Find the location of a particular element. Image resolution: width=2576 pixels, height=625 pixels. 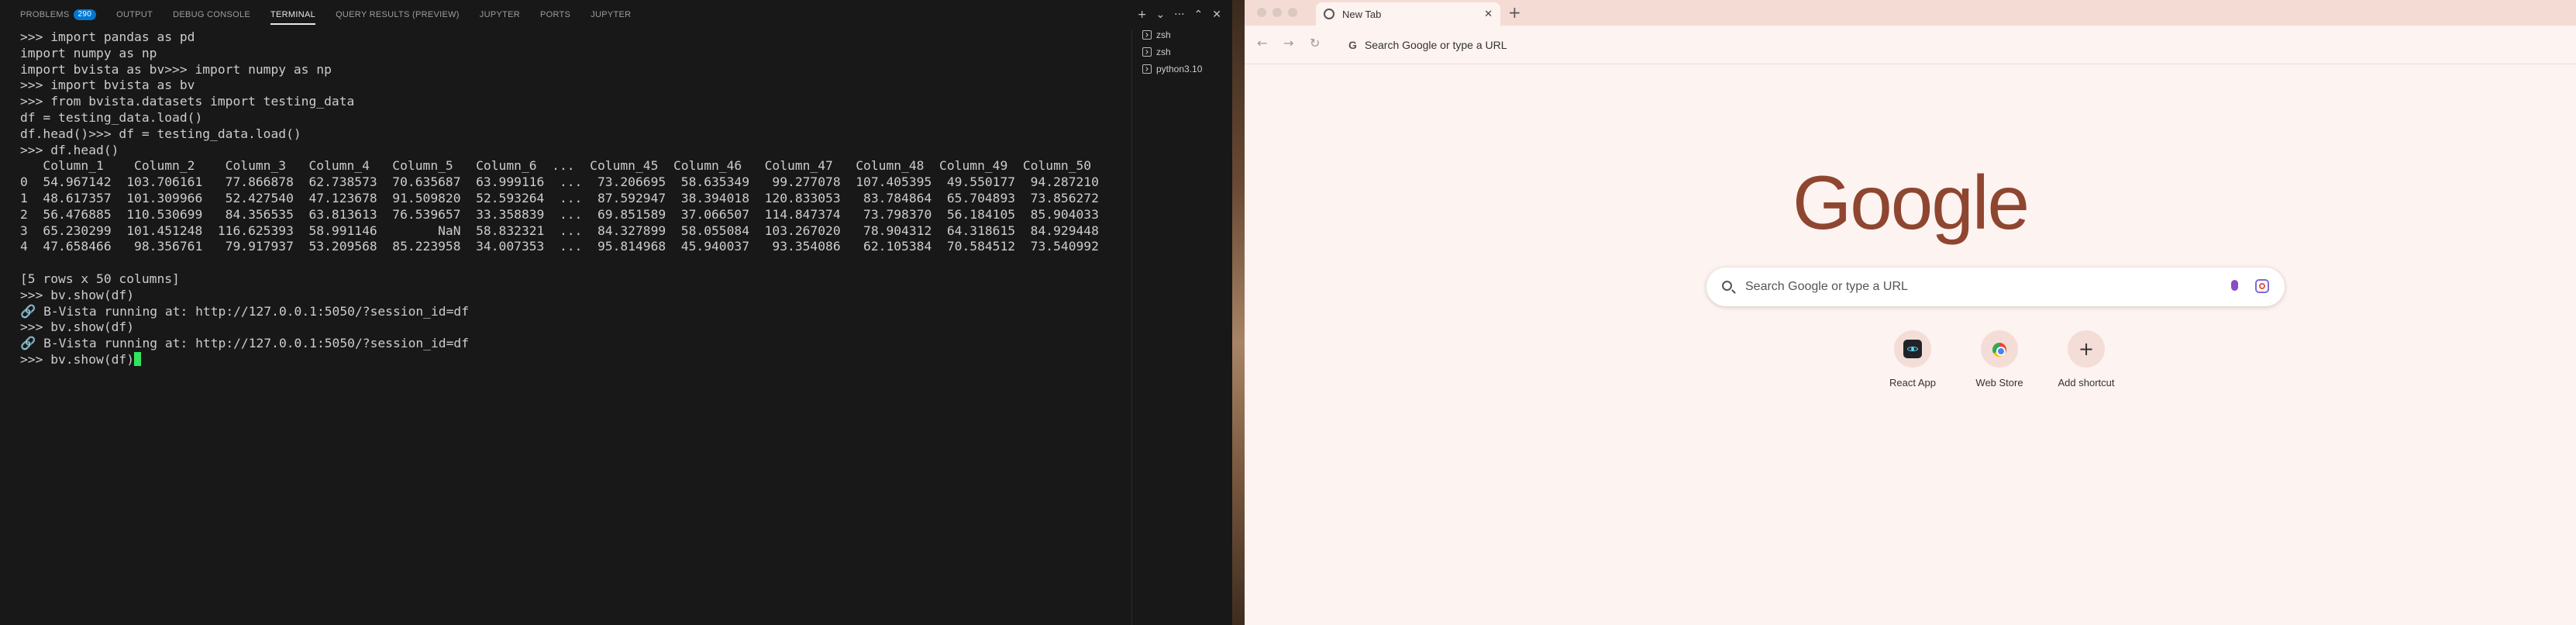

shortcut-web-store-tile is located at coordinates (1999, 349).